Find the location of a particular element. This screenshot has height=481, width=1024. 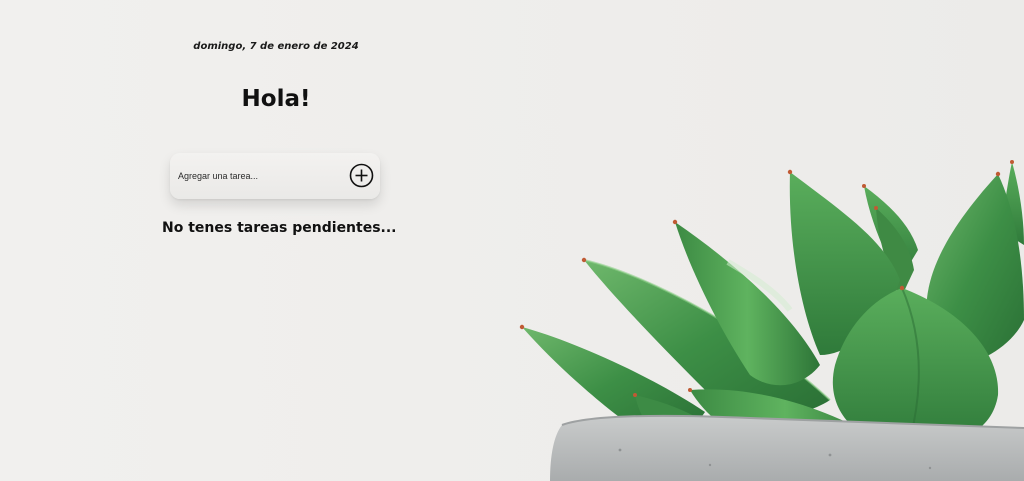

add-task-form is located at coordinates (275, 176).